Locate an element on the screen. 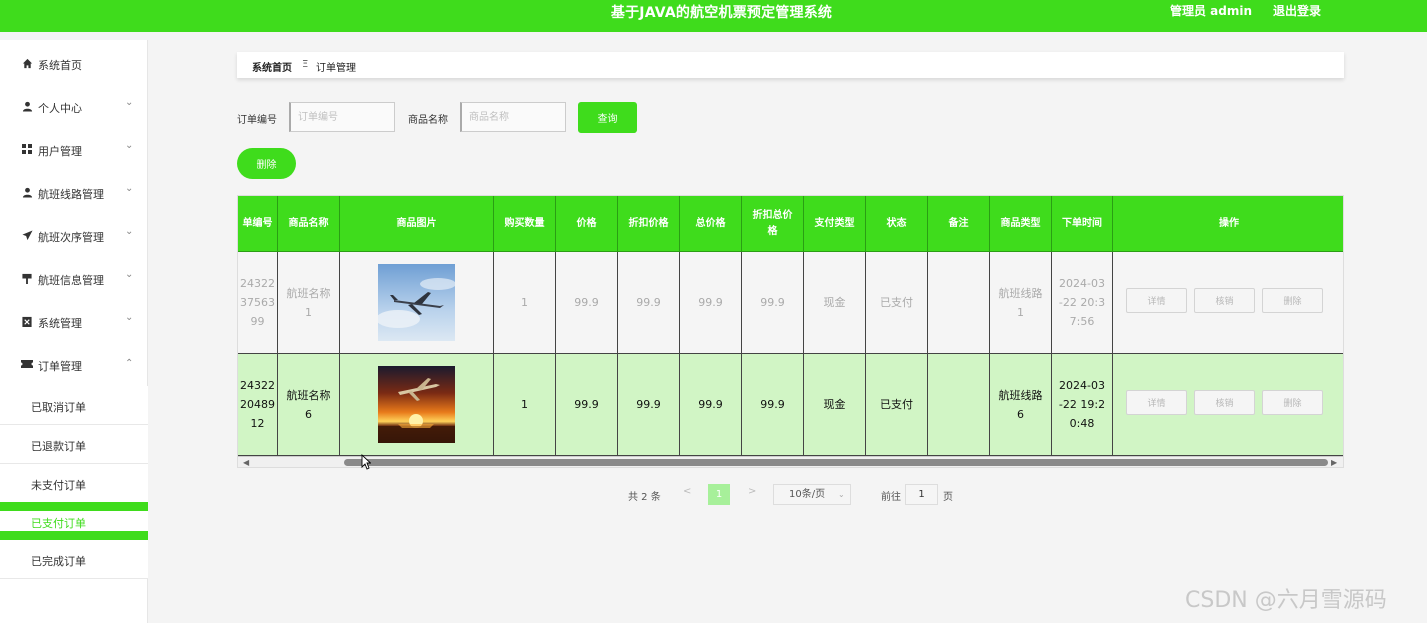 The width and height of the screenshot is (1427, 623). sidebar-item-sequence-management: 航班次序管理 ⌄ is located at coordinates (74, 235).